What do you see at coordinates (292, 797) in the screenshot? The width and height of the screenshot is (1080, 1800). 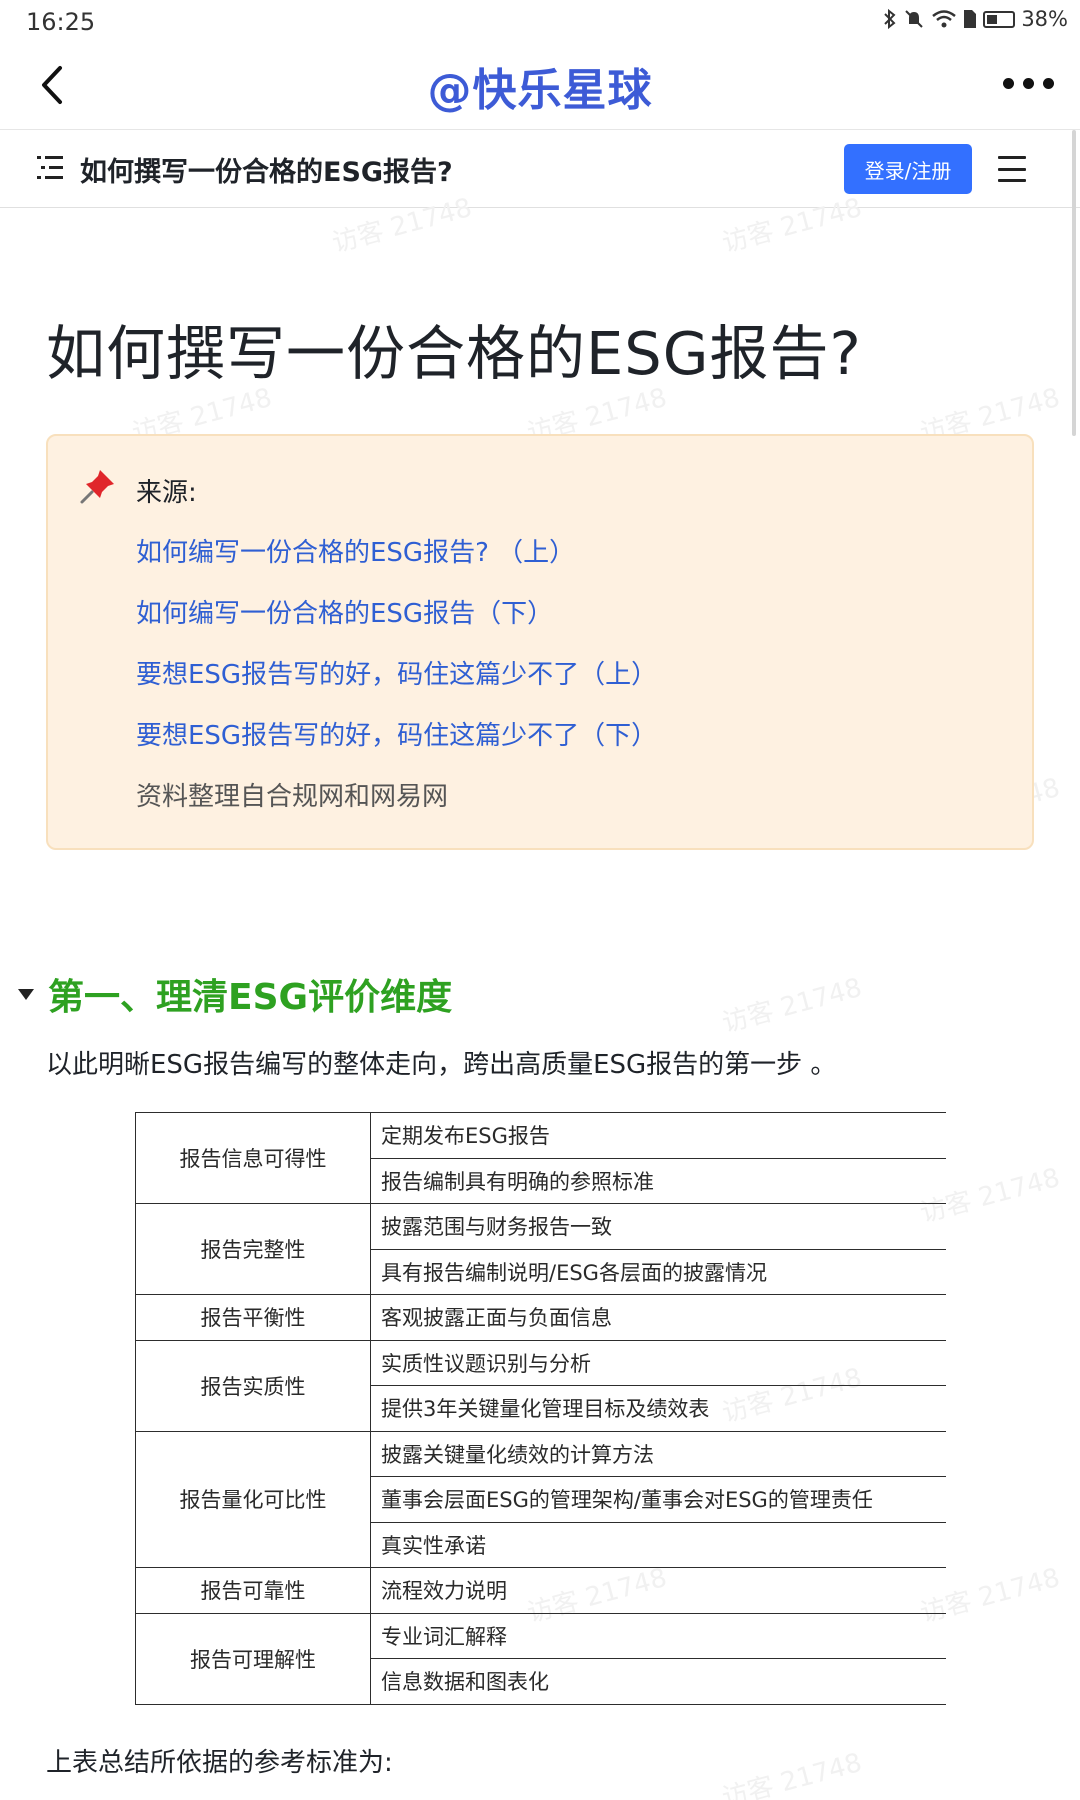 I see `callout-note: 资料整理自合规网和网易网` at bounding box center [292, 797].